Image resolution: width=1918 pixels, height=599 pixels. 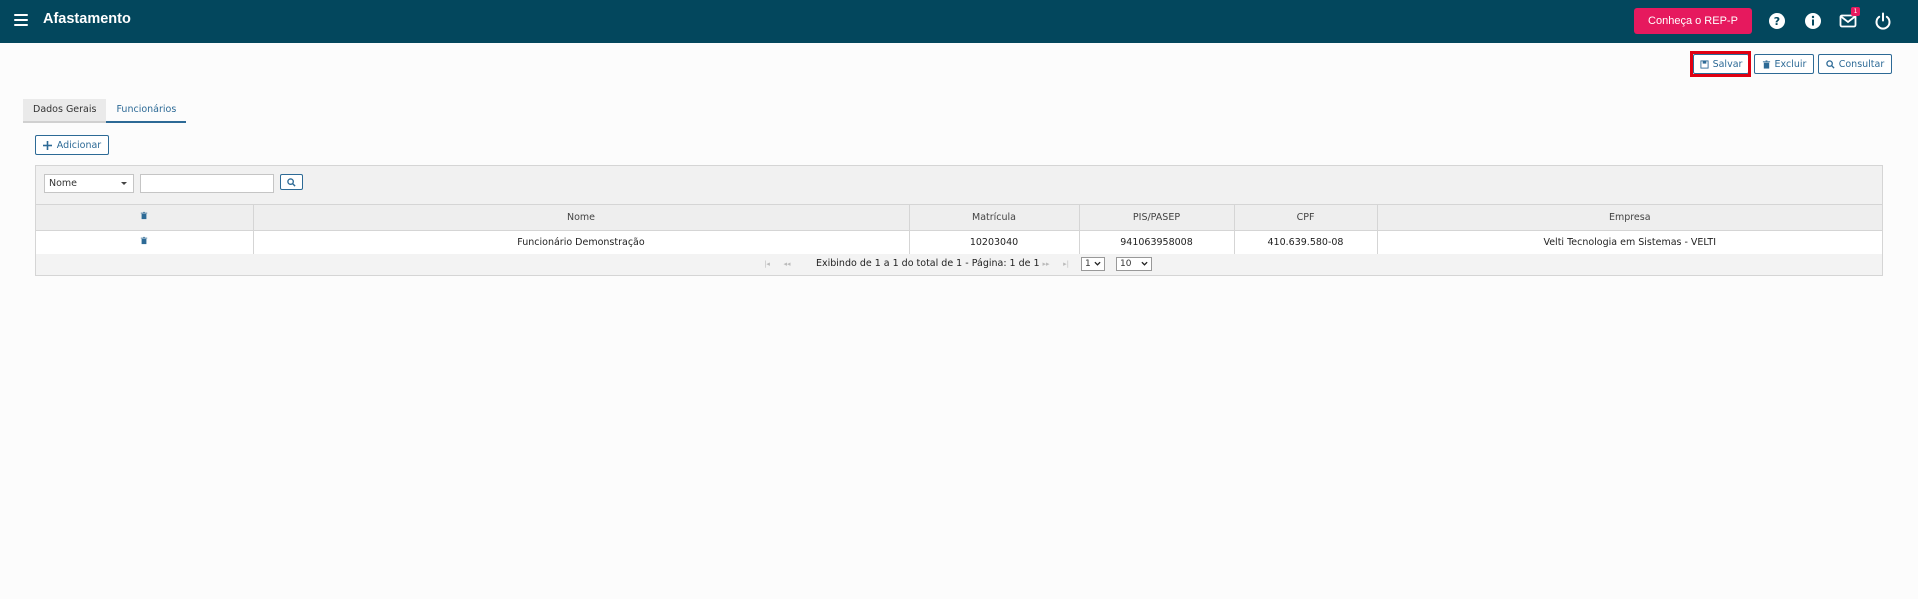 I want to click on column-header-matricula: Matrícula, so click(x=994, y=218).